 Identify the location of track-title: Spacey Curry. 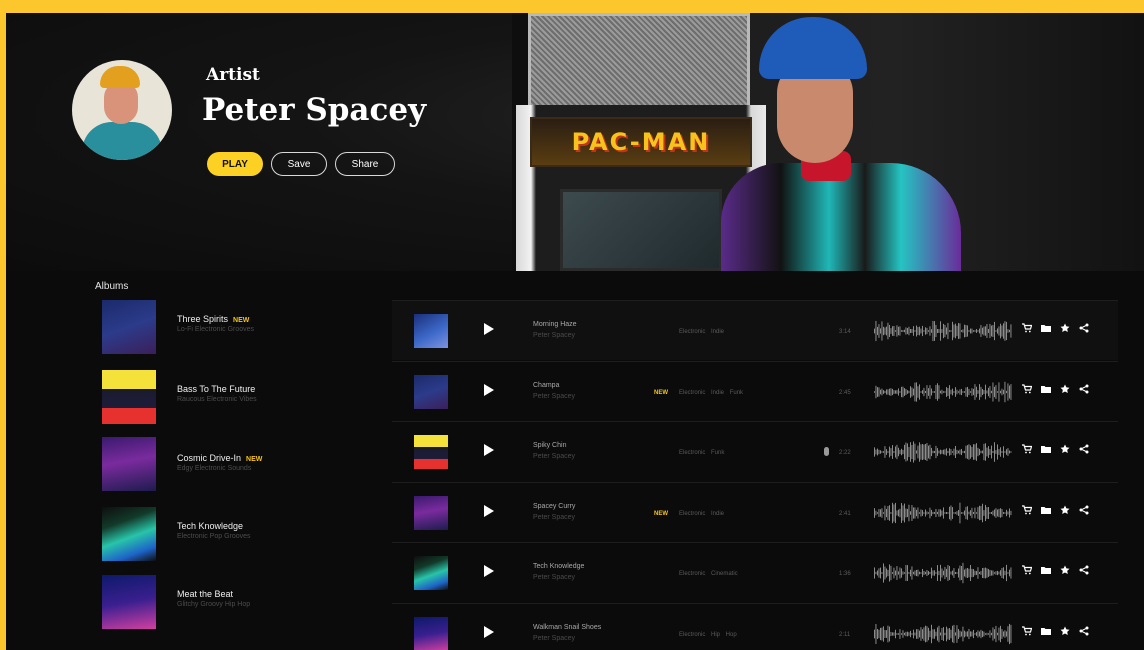
(554, 506).